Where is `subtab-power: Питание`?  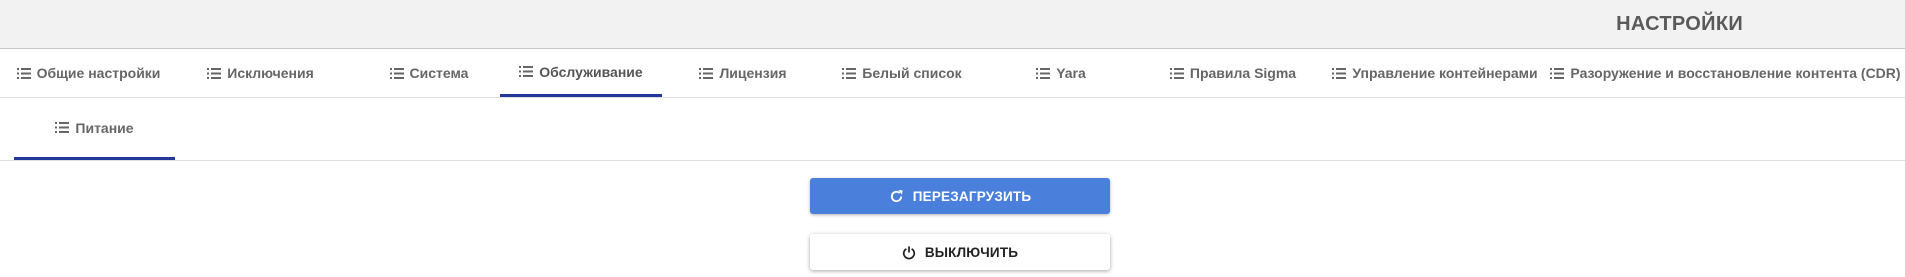 subtab-power: Питание is located at coordinates (94, 129).